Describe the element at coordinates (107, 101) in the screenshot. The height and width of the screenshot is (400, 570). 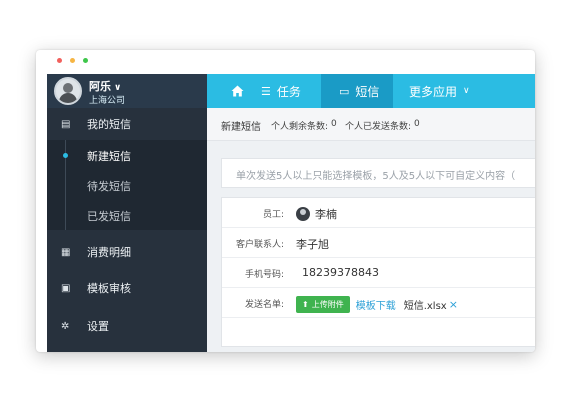
I see `user-company: 上海公司` at that location.